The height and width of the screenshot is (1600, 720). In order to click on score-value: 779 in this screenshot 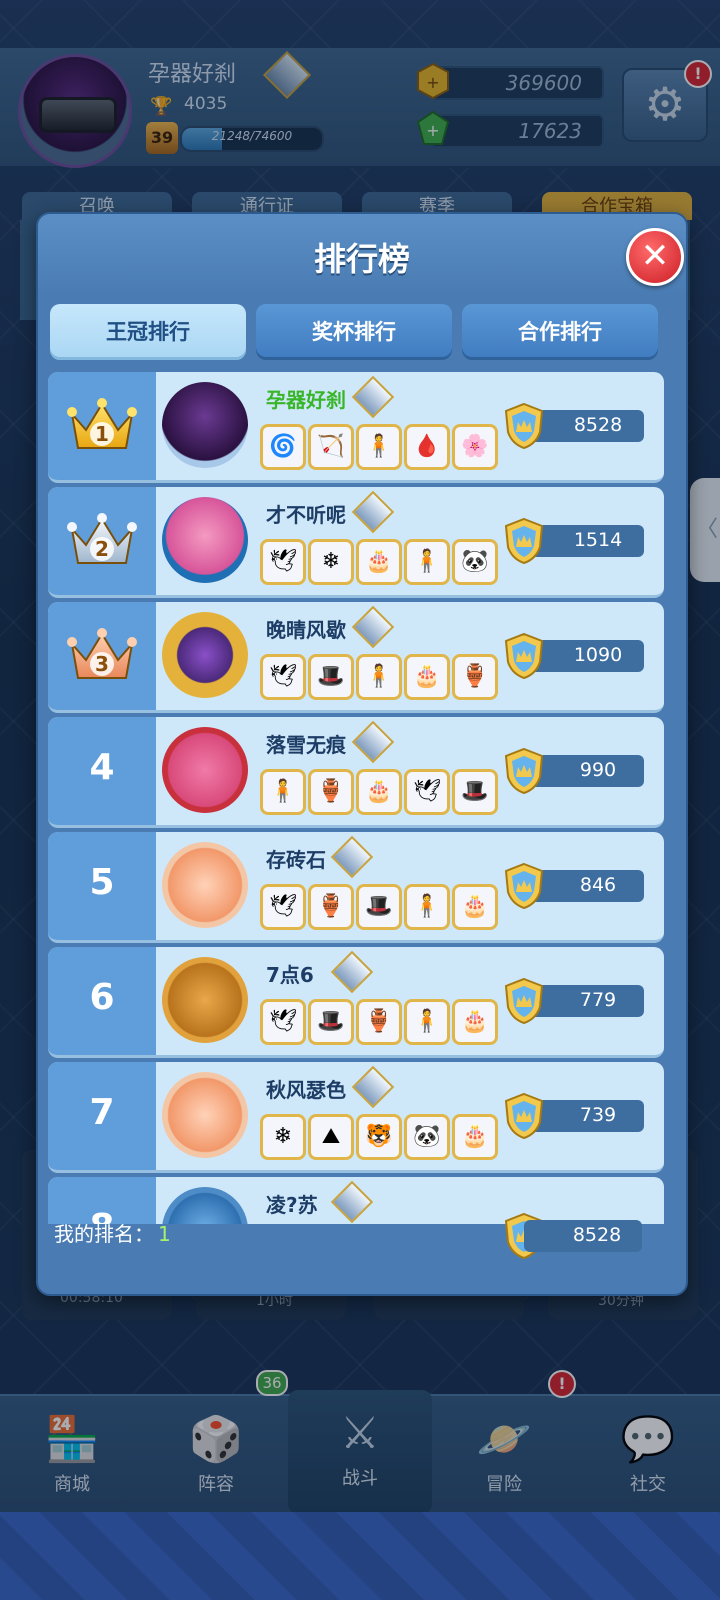, I will do `click(598, 1000)`.